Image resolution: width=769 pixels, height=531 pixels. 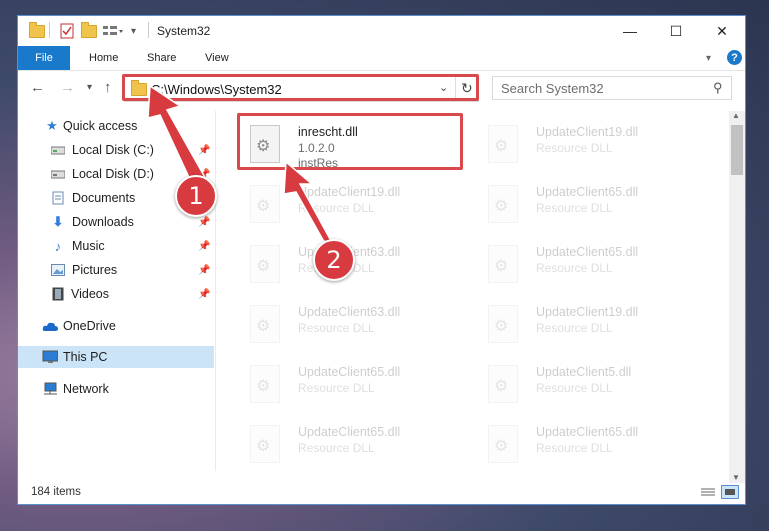 What do you see at coordinates (242, 167) in the screenshot?
I see `annotation-arrows` at bounding box center [242, 167].